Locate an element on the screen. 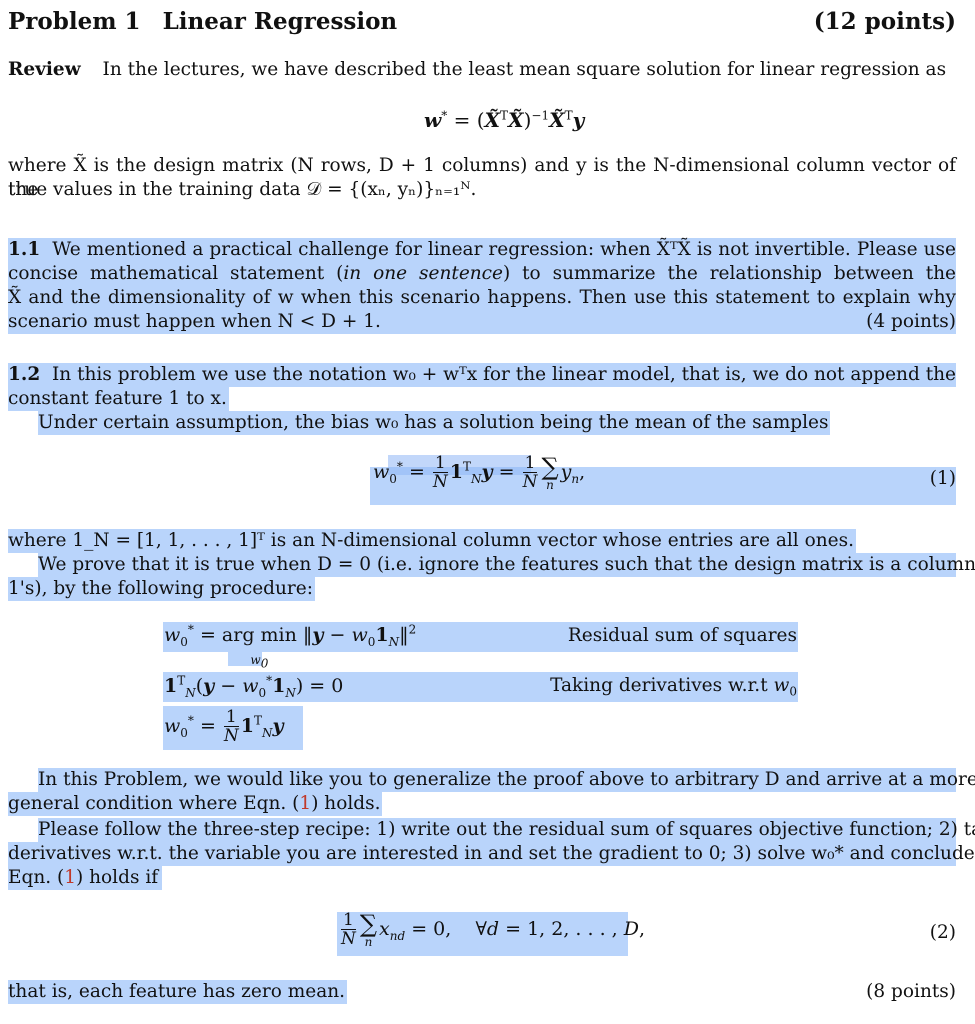 Image resolution: width=975 pixels, height=1024 pixels. q12-points: (8 points) is located at coordinates (911, 991).